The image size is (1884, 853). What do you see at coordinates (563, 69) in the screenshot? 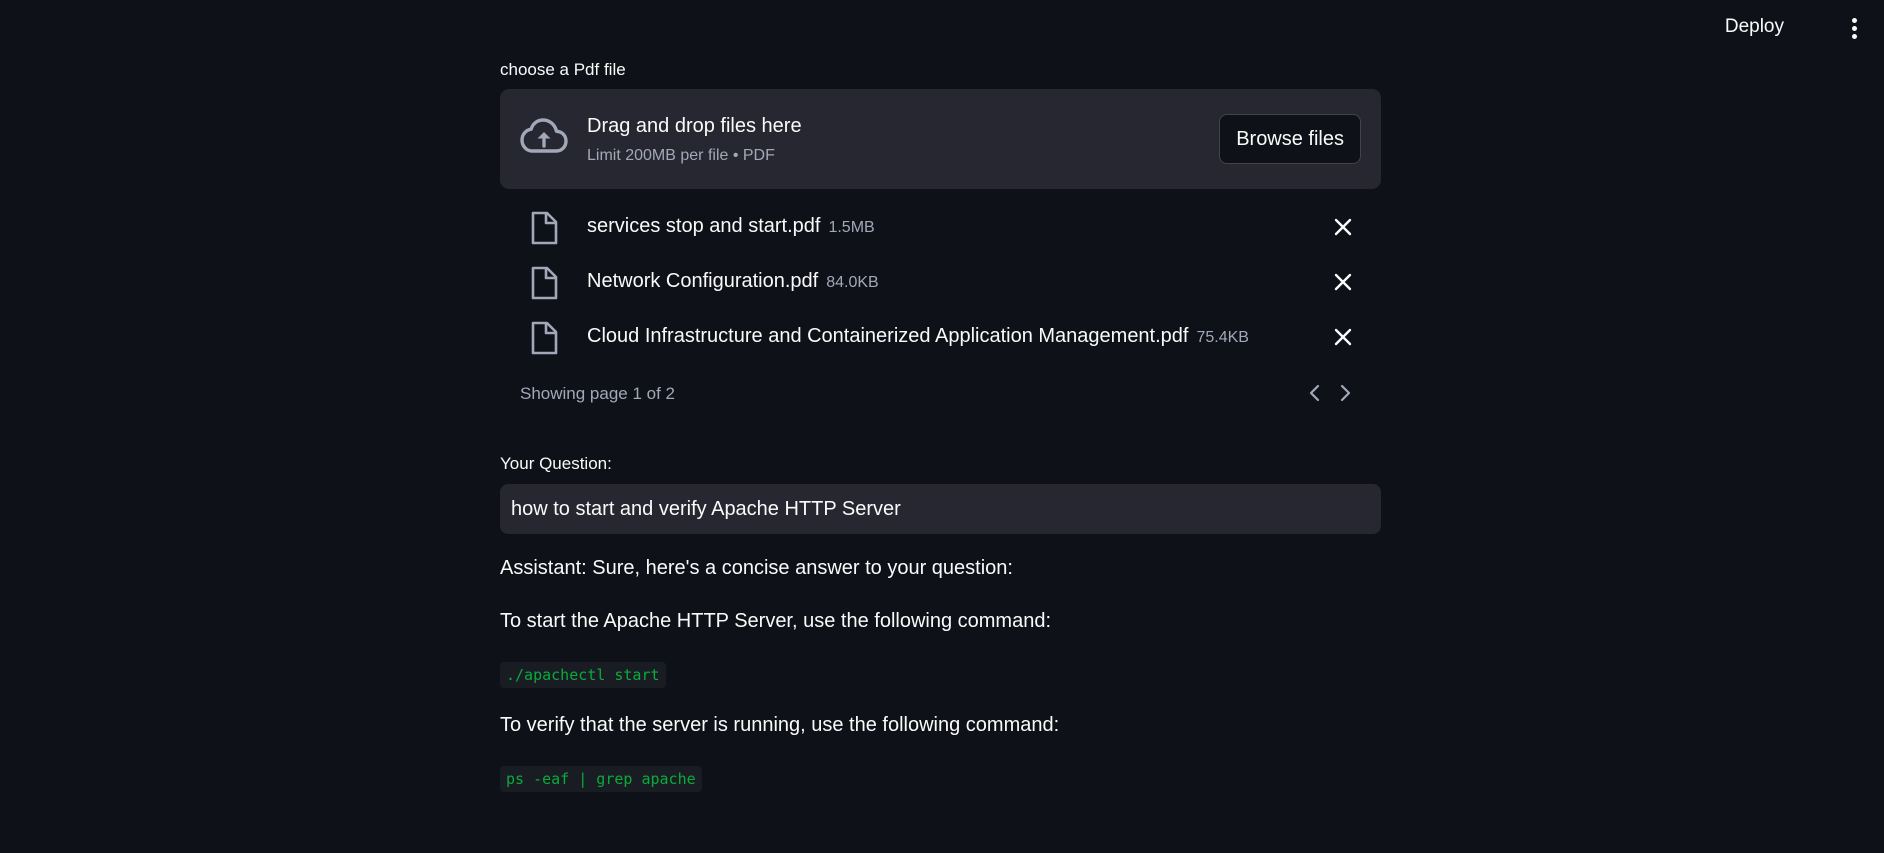
I see `uploader-label: choose a Pdf file` at bounding box center [563, 69].